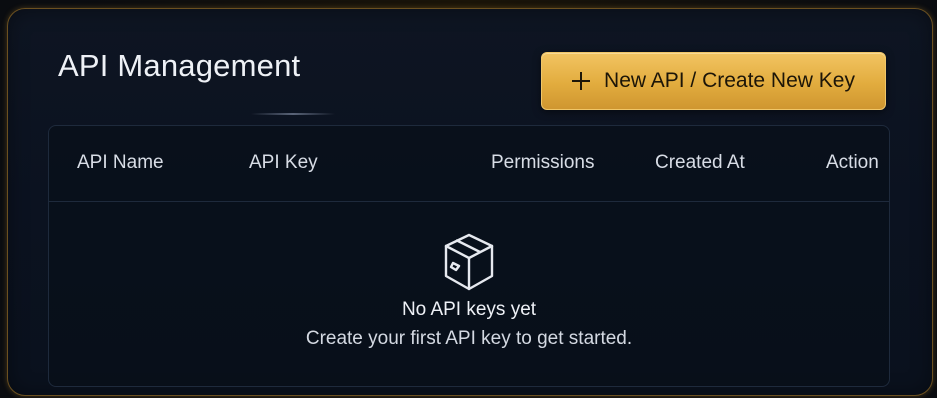  What do you see at coordinates (469, 309) in the screenshot?
I see `empty-state-title: No API keys yet` at bounding box center [469, 309].